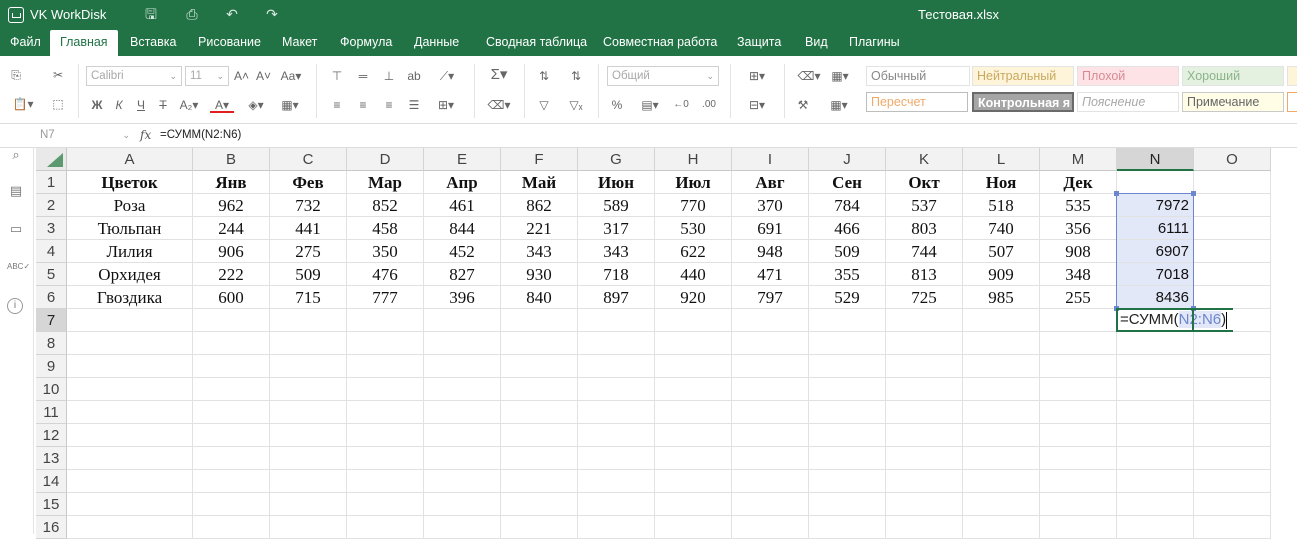 The width and height of the screenshot is (1297, 539). What do you see at coordinates (1155, 159) in the screenshot?
I see `column-header-n: N` at bounding box center [1155, 159].